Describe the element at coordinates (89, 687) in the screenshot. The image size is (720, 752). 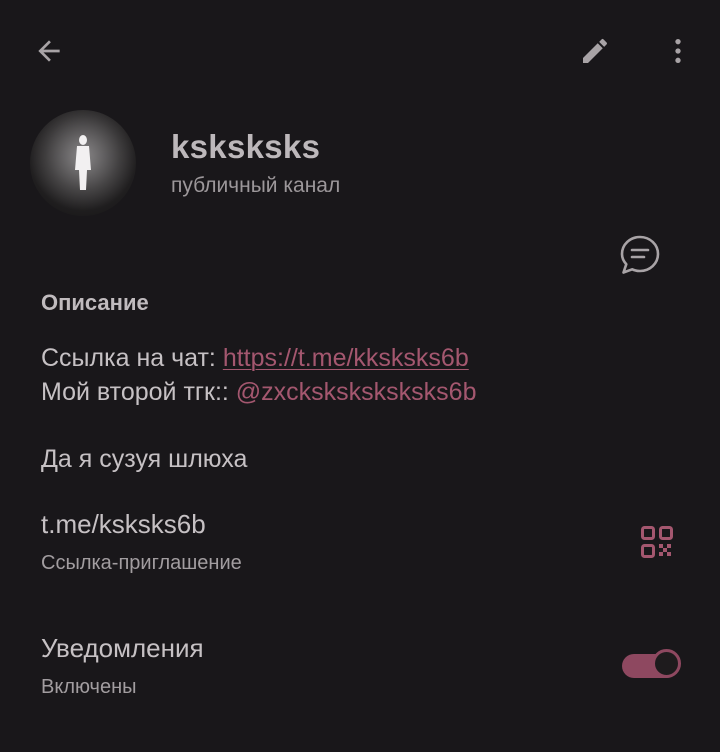
I see `notifications-status: Включены` at that location.